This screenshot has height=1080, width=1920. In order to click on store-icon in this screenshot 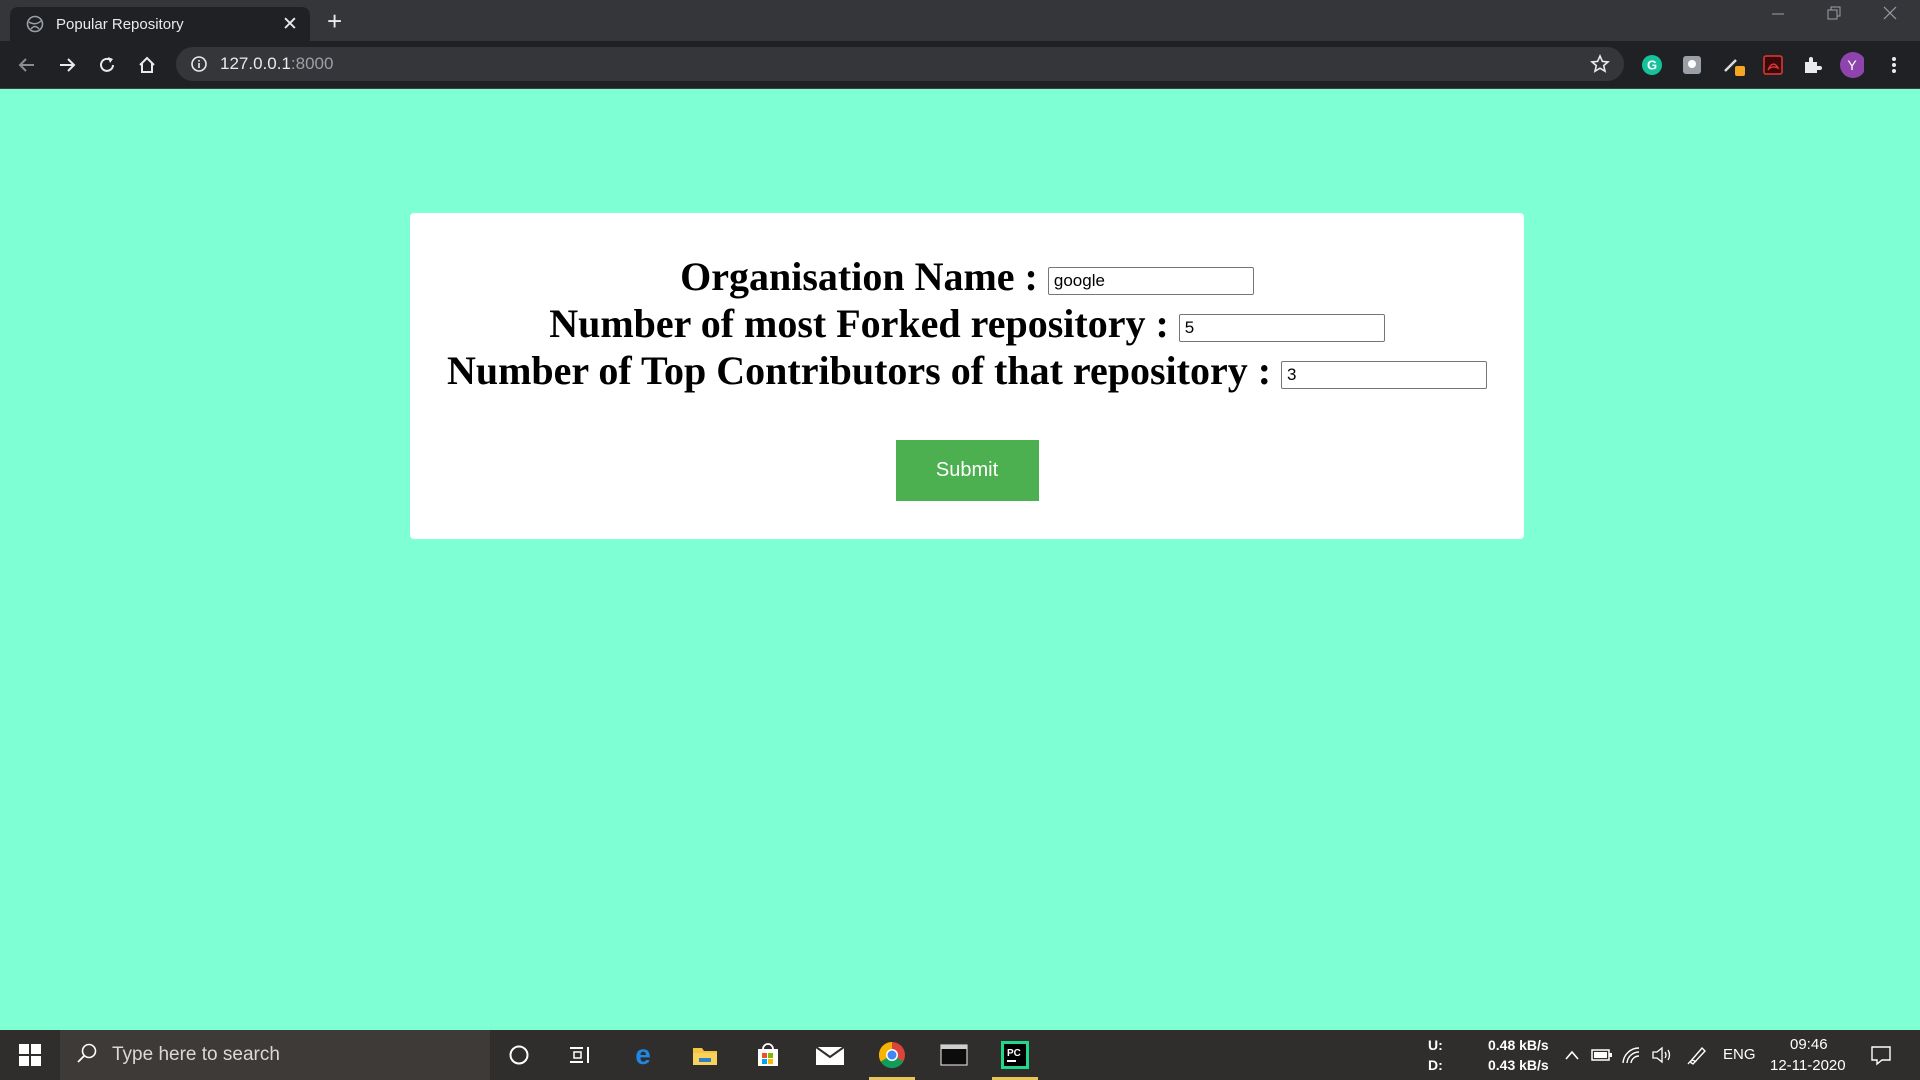, I will do `click(768, 1055)`.